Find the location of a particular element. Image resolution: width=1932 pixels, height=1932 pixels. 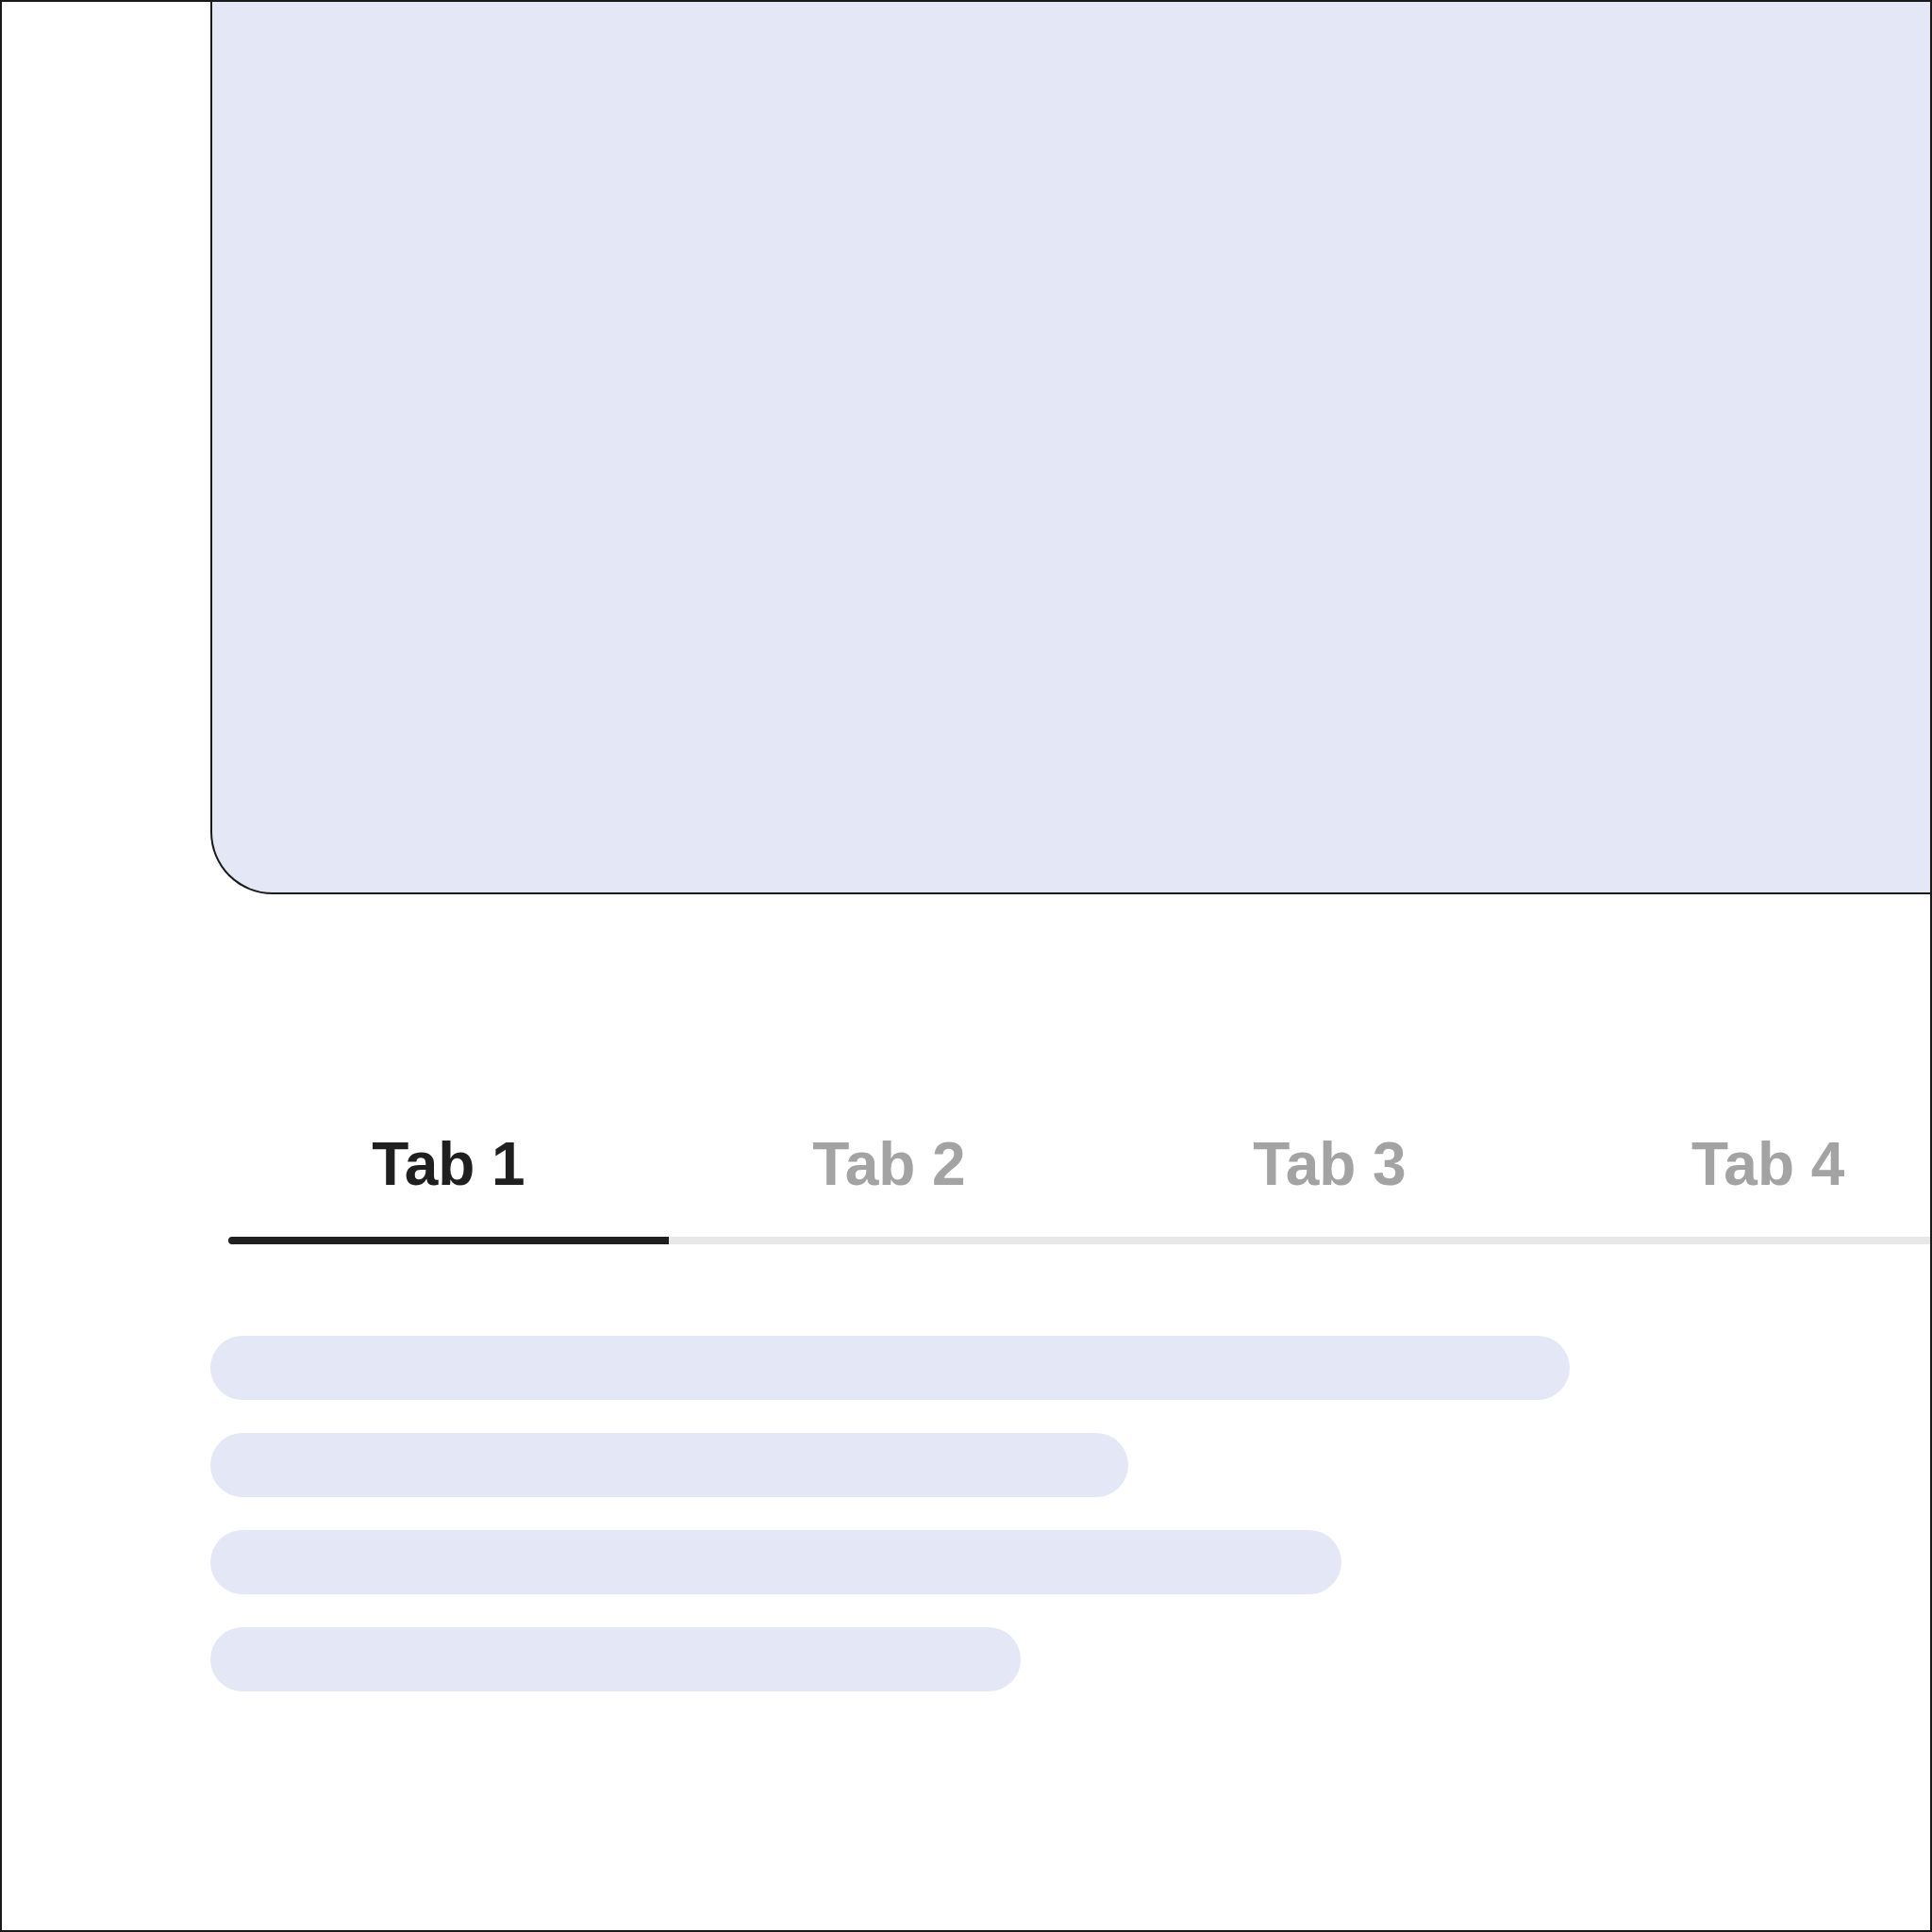

tab: Tab 4 is located at coordinates (1740, 1164).